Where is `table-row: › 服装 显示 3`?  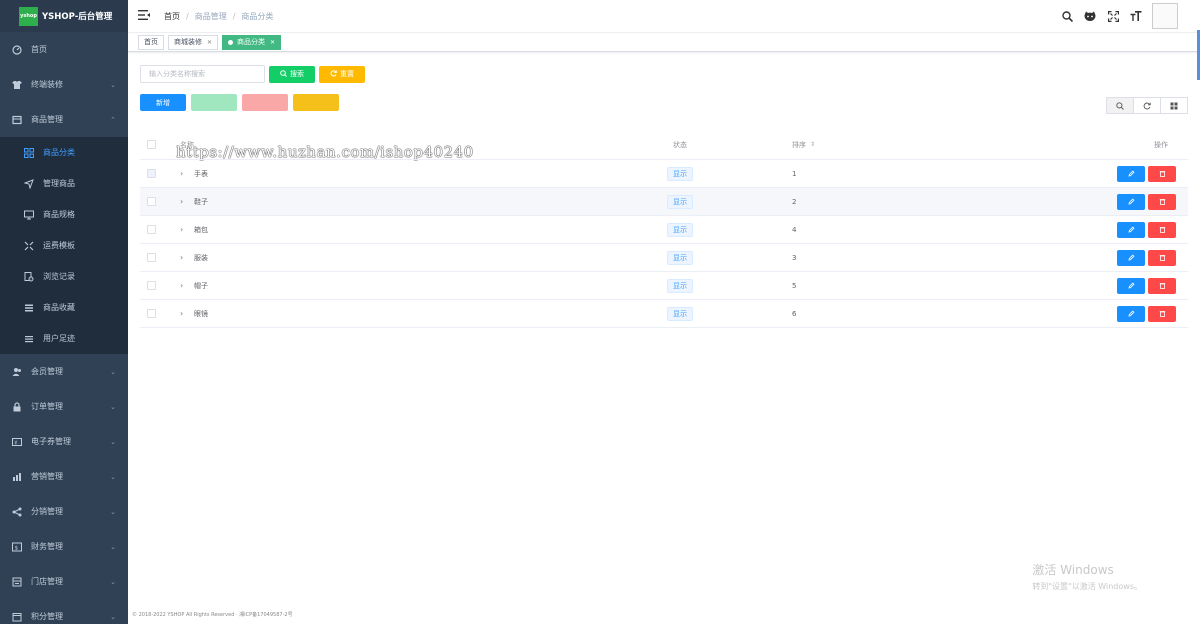
table-row: › 服装 显示 3 is located at coordinates (664, 258).